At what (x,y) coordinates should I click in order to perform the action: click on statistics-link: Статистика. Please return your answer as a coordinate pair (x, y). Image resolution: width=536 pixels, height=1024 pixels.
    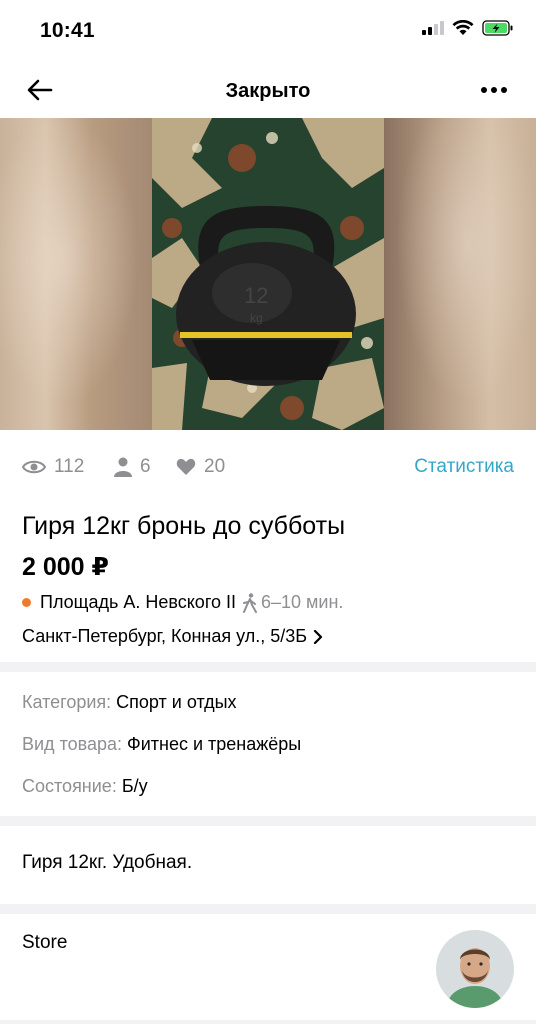
    Looking at the image, I should click on (464, 467).